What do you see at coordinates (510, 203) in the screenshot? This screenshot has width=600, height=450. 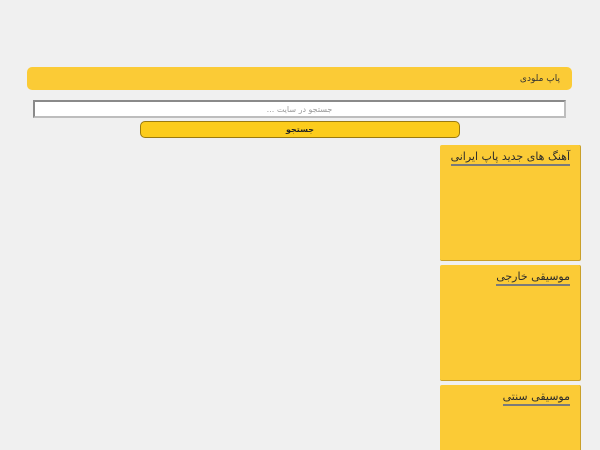 I see `category-box-pop-iranian: آهنگ های جدید پاپ ایرانی` at bounding box center [510, 203].